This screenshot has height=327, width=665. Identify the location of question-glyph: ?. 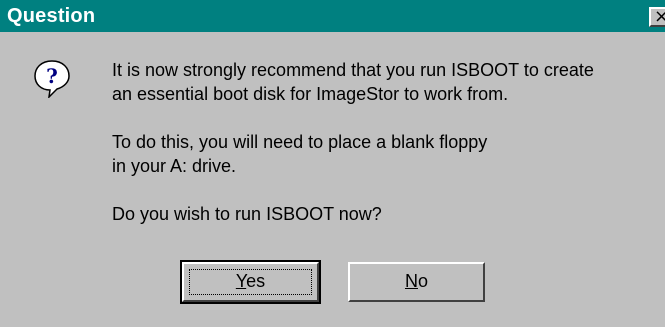
(52, 76).